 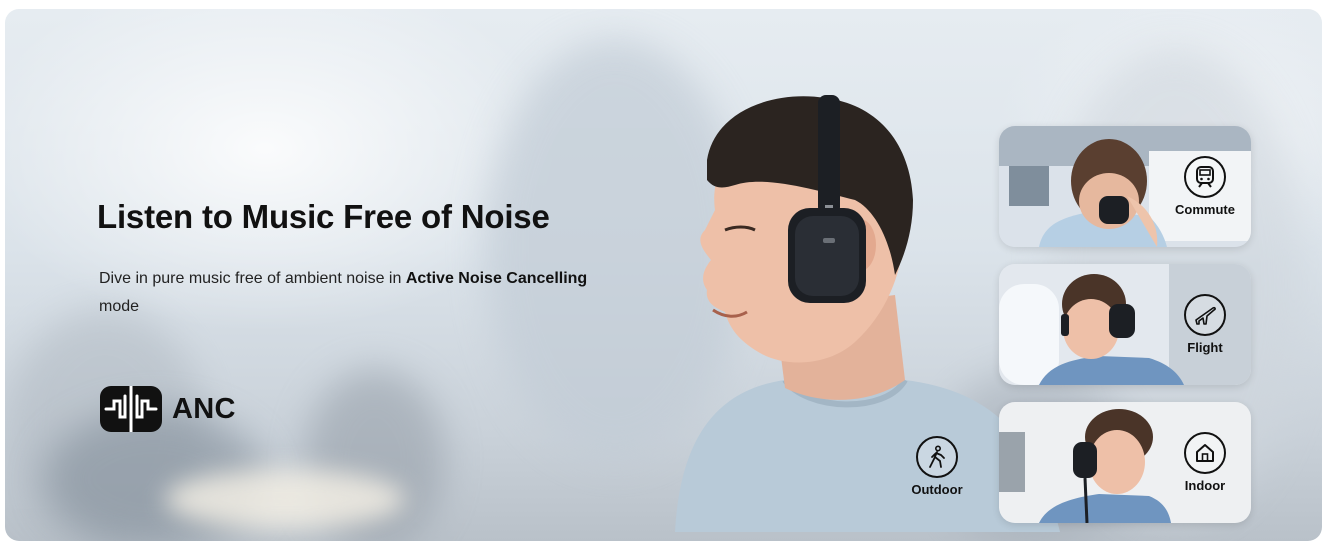 What do you see at coordinates (1205, 209) in the screenshot?
I see `commute-label: Commute` at bounding box center [1205, 209].